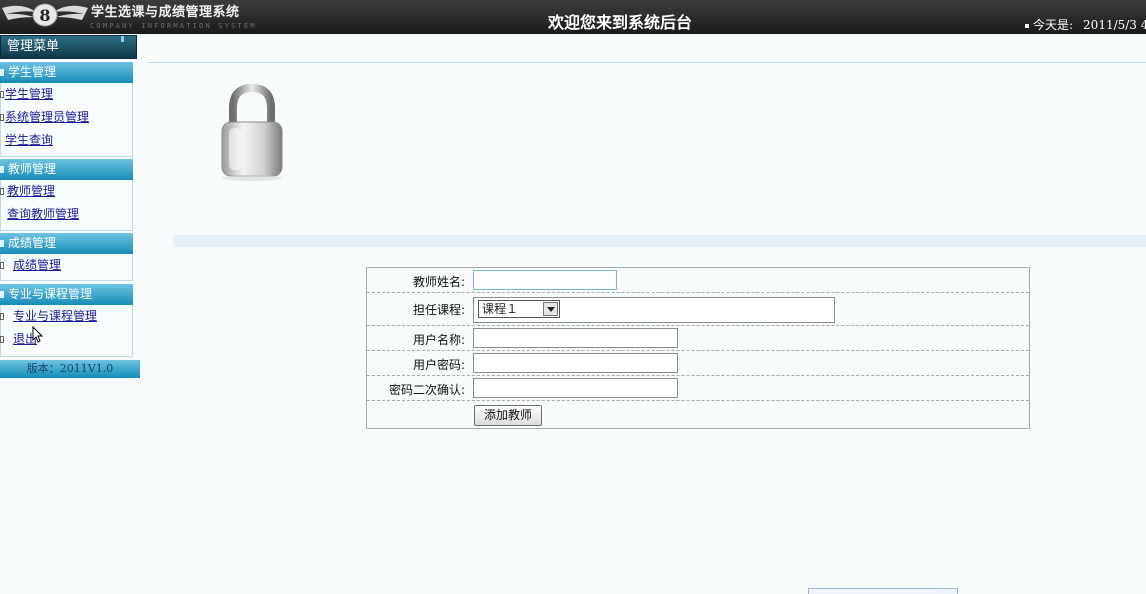 The image size is (1146, 594). I want to click on today-label: 今天是:, so click(1053, 25).